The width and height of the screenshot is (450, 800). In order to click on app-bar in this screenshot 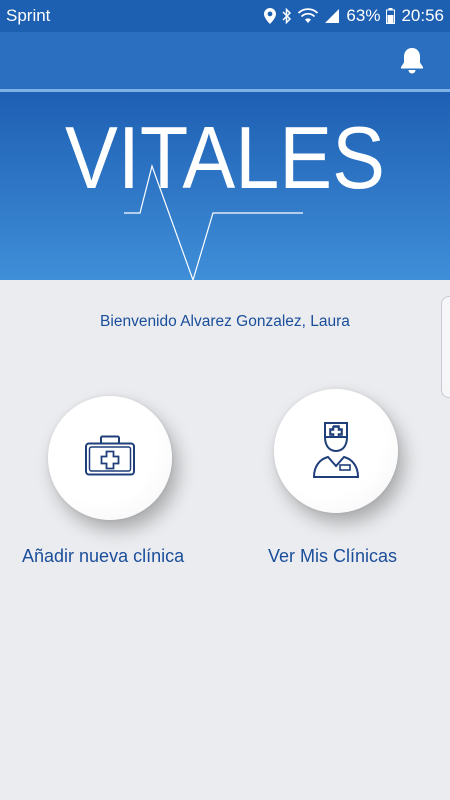, I will do `click(225, 61)`.